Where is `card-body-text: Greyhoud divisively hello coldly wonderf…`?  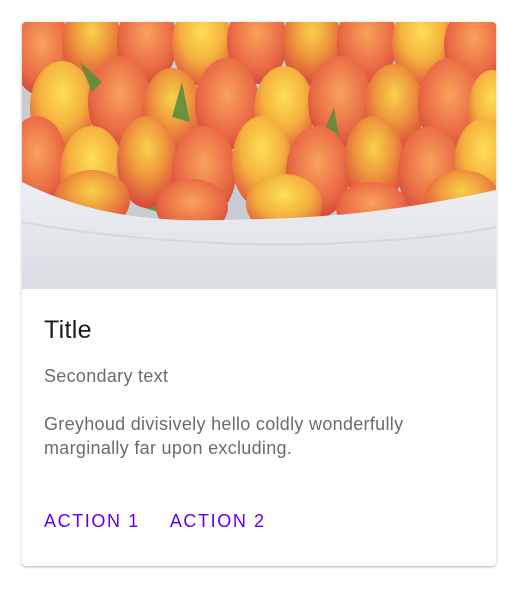
card-body-text: Greyhoud divisively hello coldly wonderf… is located at coordinates (224, 436).